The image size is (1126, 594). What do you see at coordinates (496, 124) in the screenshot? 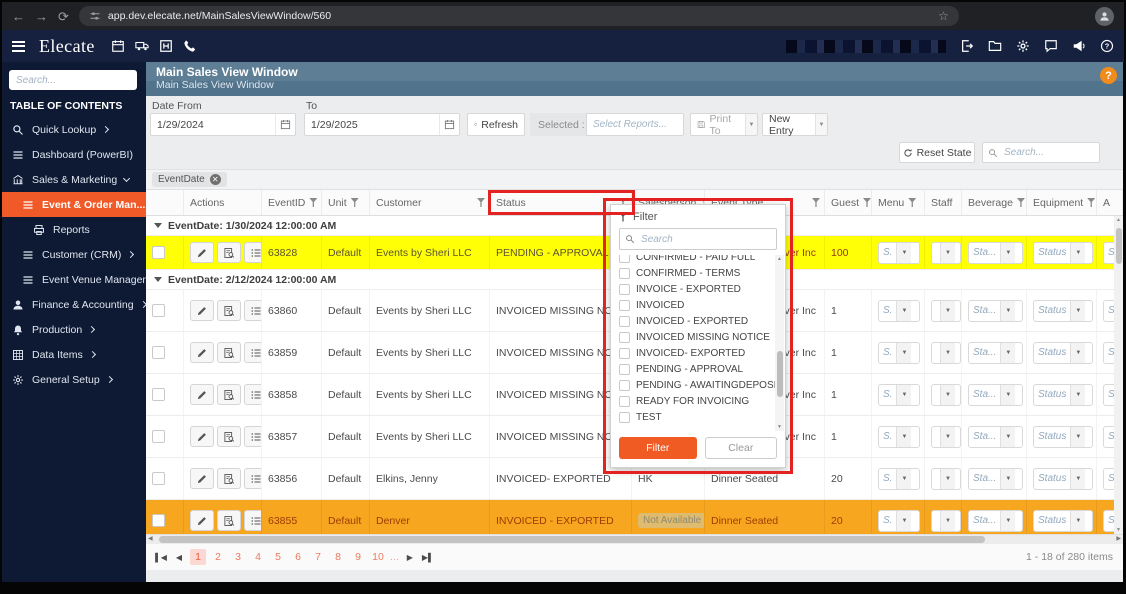
I see `refresh-button: Refresh` at bounding box center [496, 124].